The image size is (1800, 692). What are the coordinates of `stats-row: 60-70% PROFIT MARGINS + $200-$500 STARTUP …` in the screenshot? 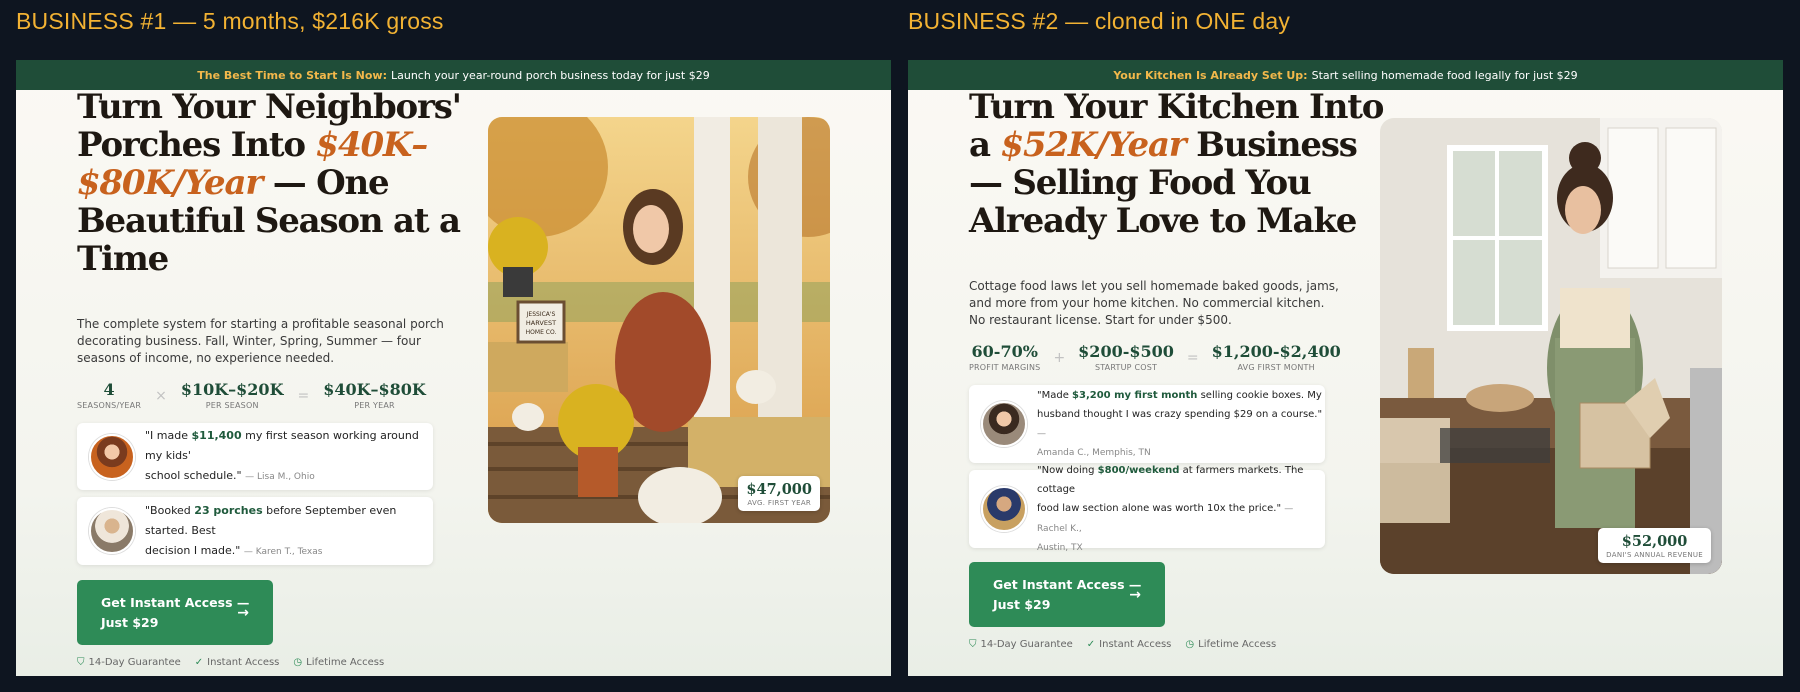 It's located at (1155, 357).